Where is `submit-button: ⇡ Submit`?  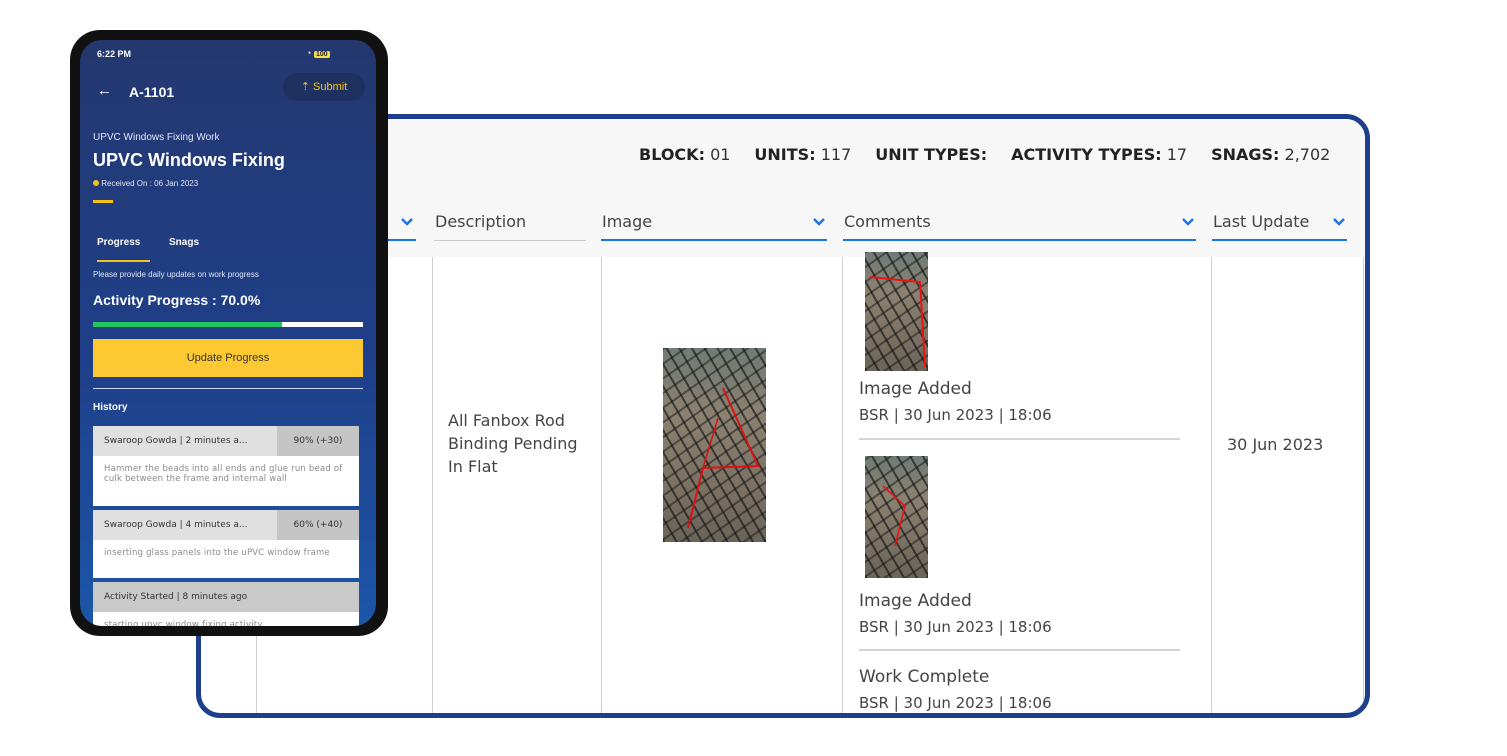
submit-button: ⇡ Submit is located at coordinates (324, 87).